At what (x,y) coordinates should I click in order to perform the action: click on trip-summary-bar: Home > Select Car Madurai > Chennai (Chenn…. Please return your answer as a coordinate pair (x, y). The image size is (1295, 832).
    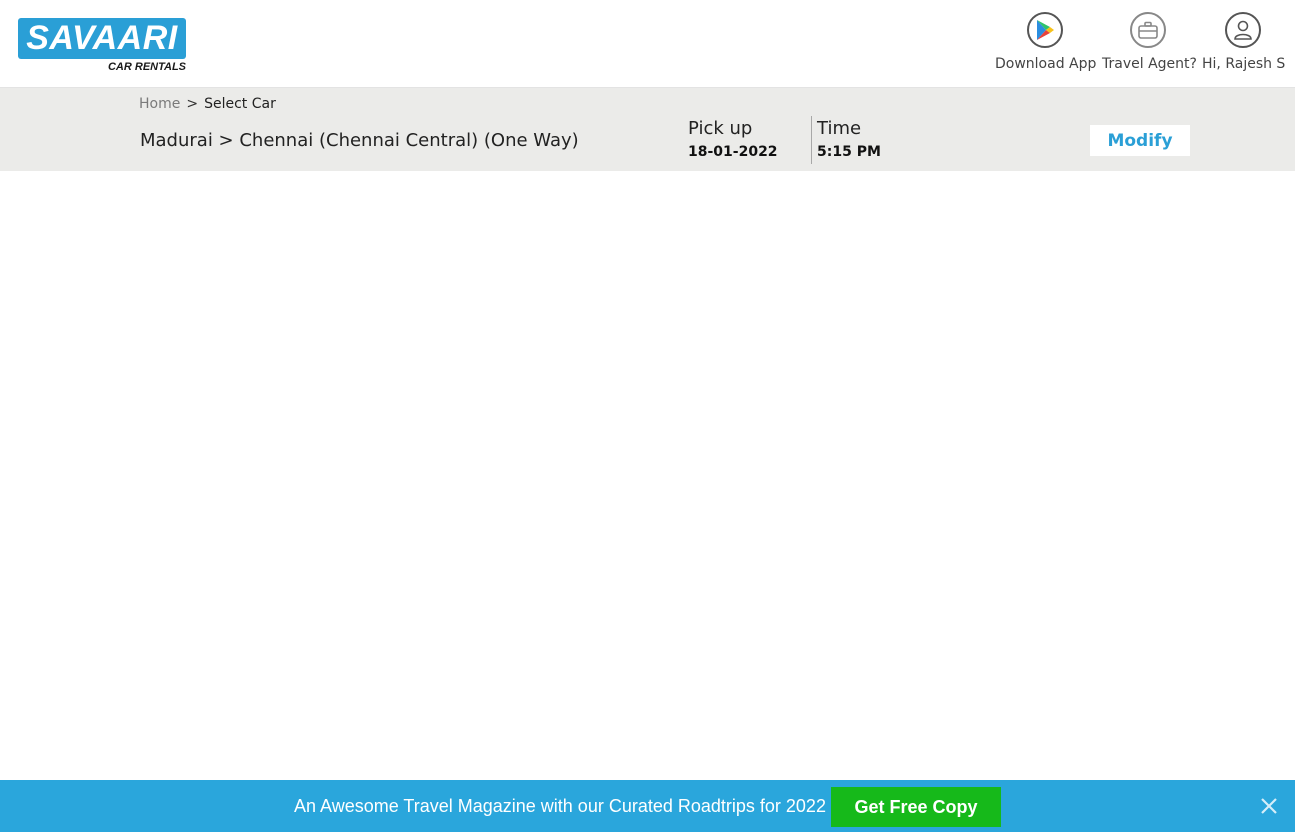
    Looking at the image, I should click on (647, 129).